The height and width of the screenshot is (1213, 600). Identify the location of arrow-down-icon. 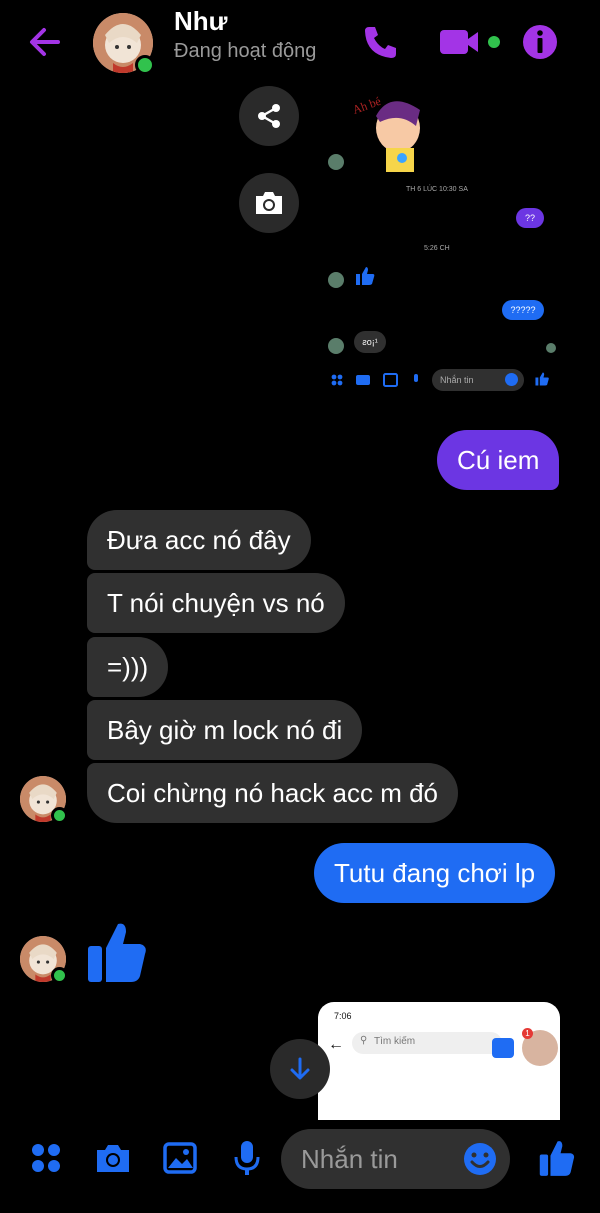
(300, 1068).